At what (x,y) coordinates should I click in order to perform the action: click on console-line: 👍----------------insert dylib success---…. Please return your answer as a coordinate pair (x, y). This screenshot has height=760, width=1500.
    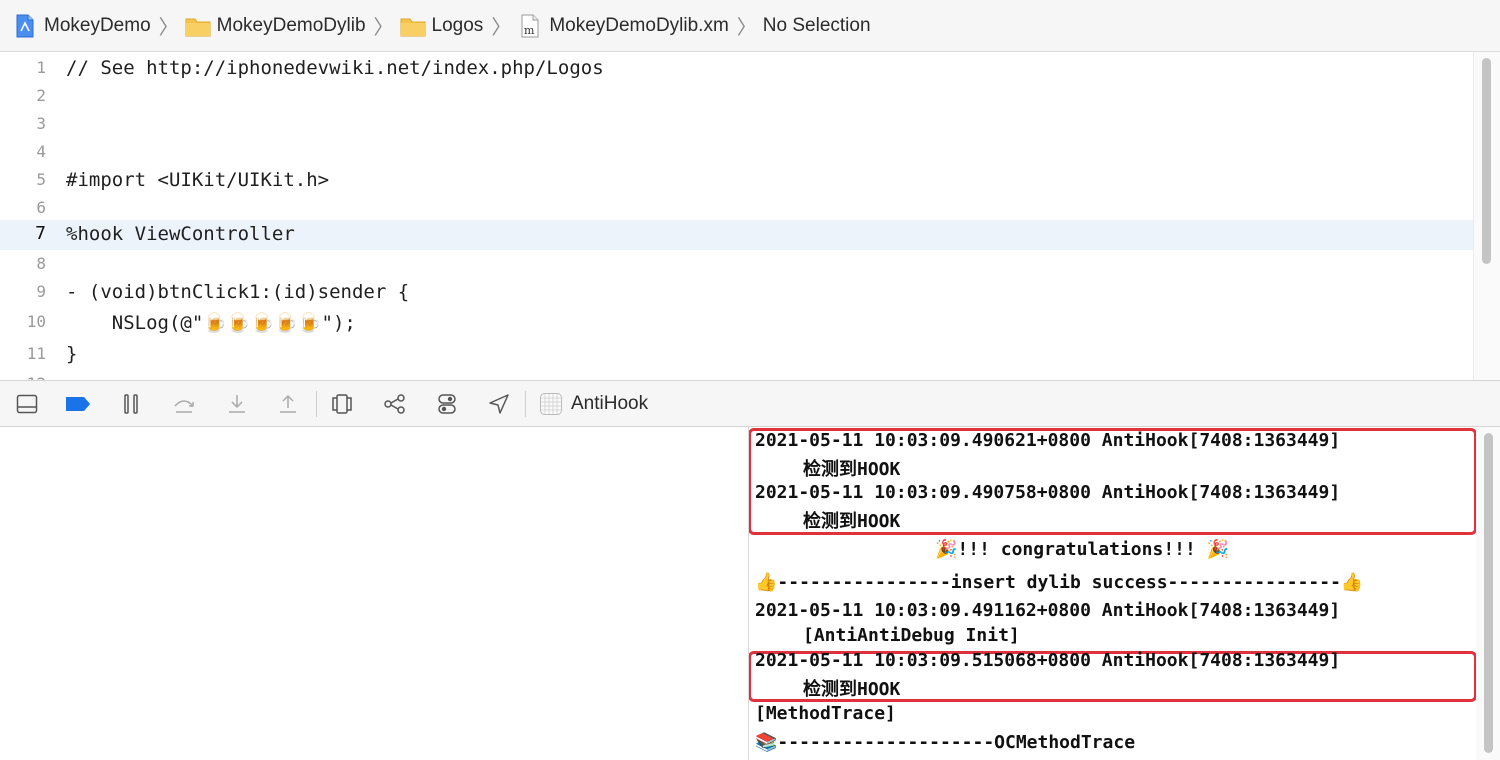
    Looking at the image, I should click on (1059, 582).